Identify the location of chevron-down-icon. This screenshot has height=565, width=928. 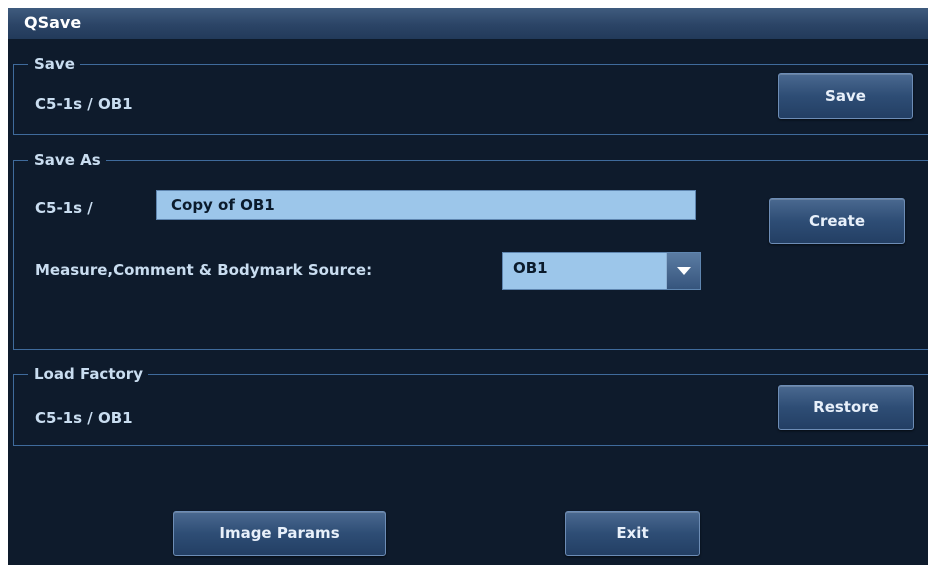
(684, 271).